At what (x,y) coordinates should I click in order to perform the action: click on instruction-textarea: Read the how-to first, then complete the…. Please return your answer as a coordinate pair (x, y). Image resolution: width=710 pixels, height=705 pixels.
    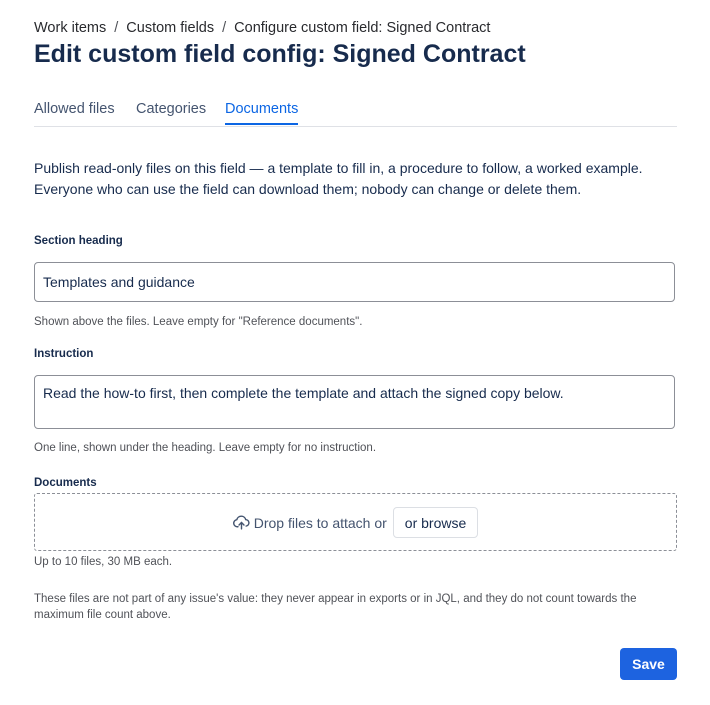
    Looking at the image, I should click on (354, 402).